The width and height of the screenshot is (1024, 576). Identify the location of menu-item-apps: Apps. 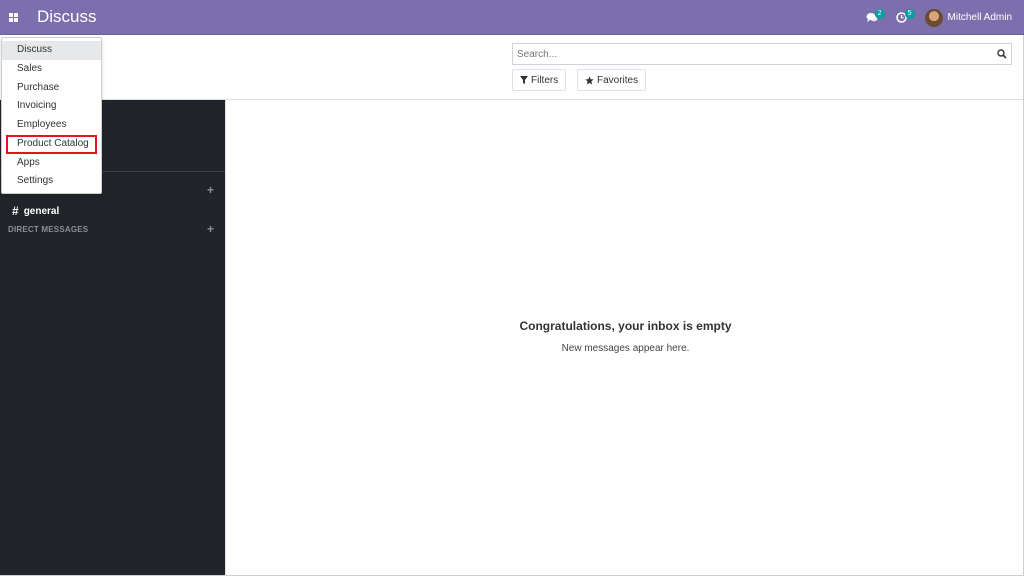
(51, 163).